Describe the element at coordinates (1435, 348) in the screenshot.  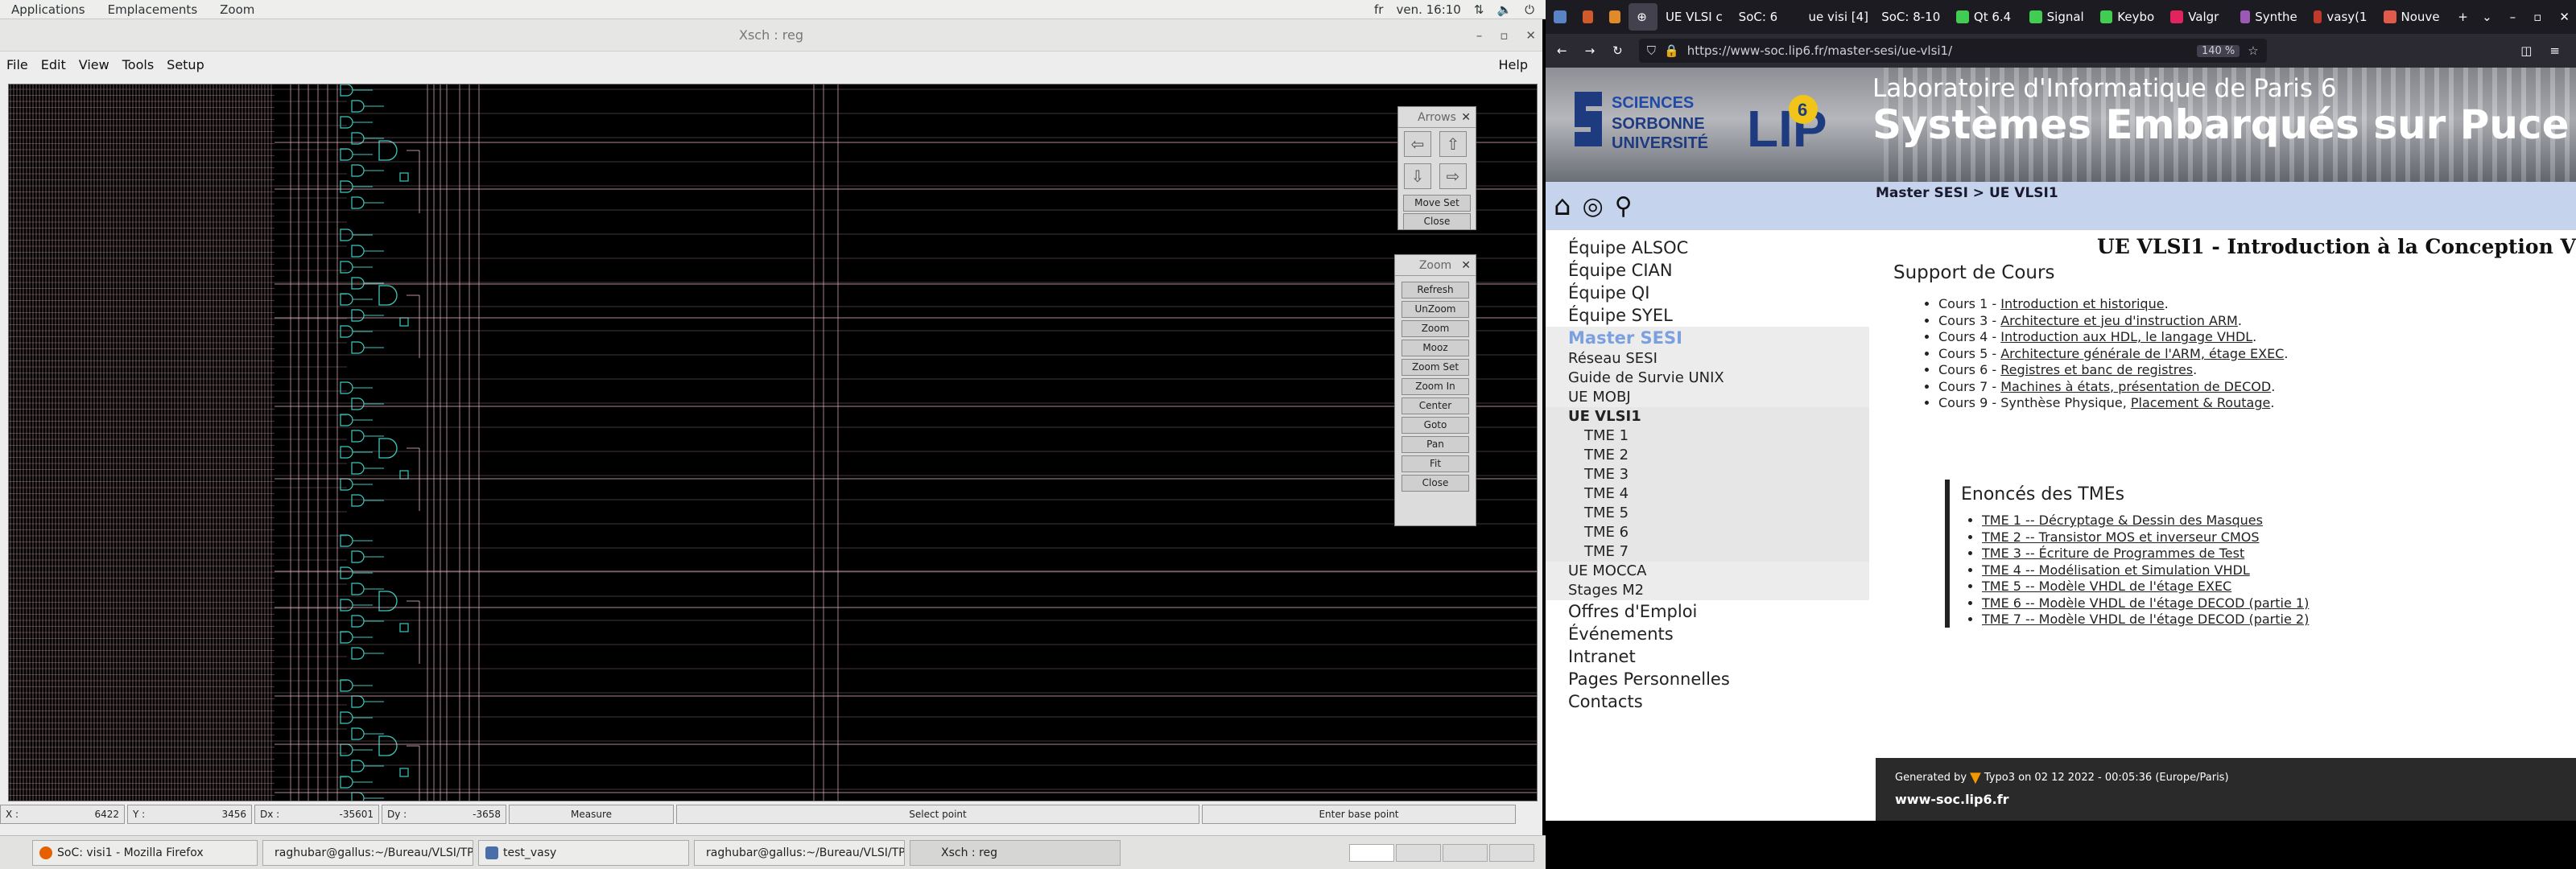
I see `mooz-button: Mooz` at that location.